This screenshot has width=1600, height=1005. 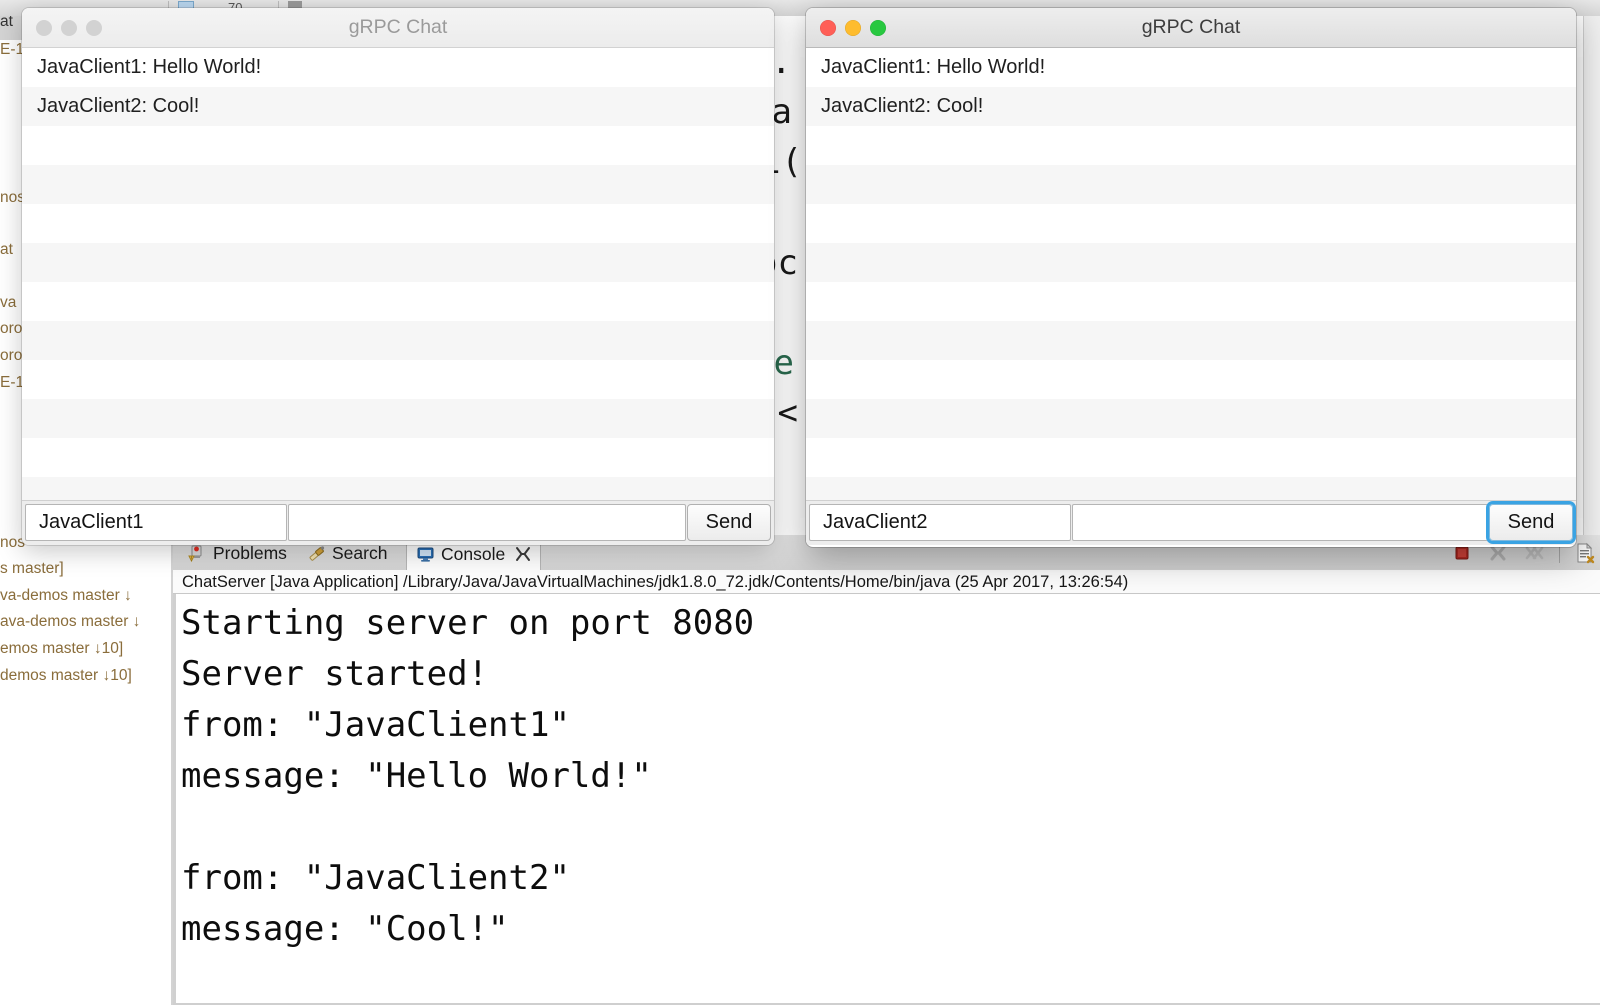 What do you see at coordinates (360, 553) in the screenshot?
I see `tab-search-label: Search` at bounding box center [360, 553].